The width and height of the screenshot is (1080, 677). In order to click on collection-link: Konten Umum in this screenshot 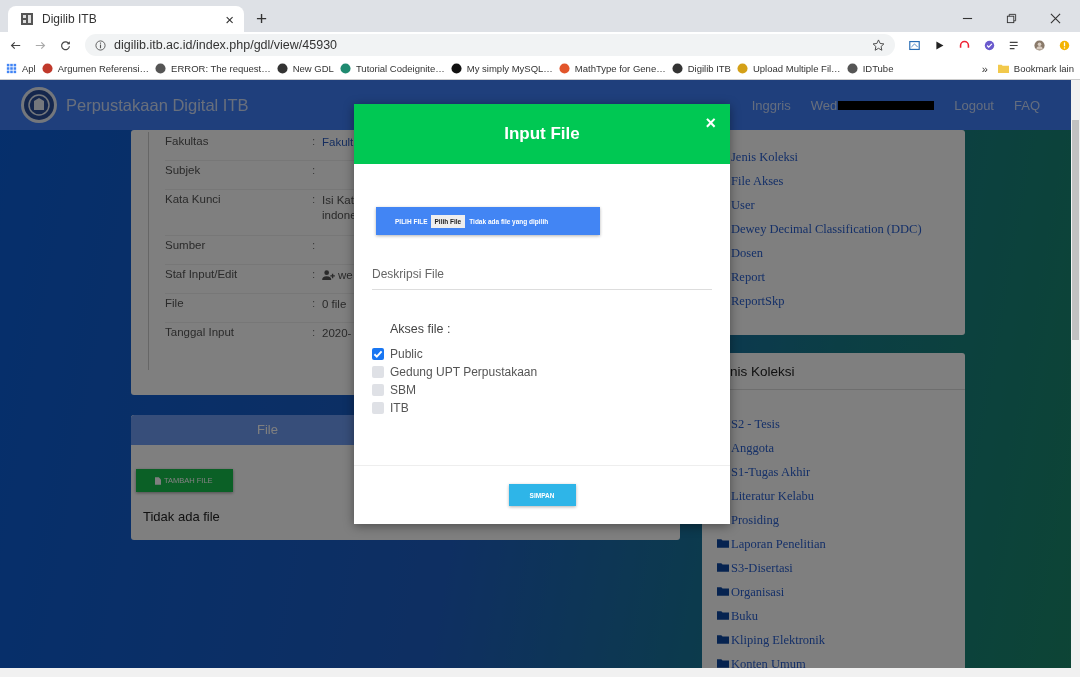, I will do `click(841, 666)`.